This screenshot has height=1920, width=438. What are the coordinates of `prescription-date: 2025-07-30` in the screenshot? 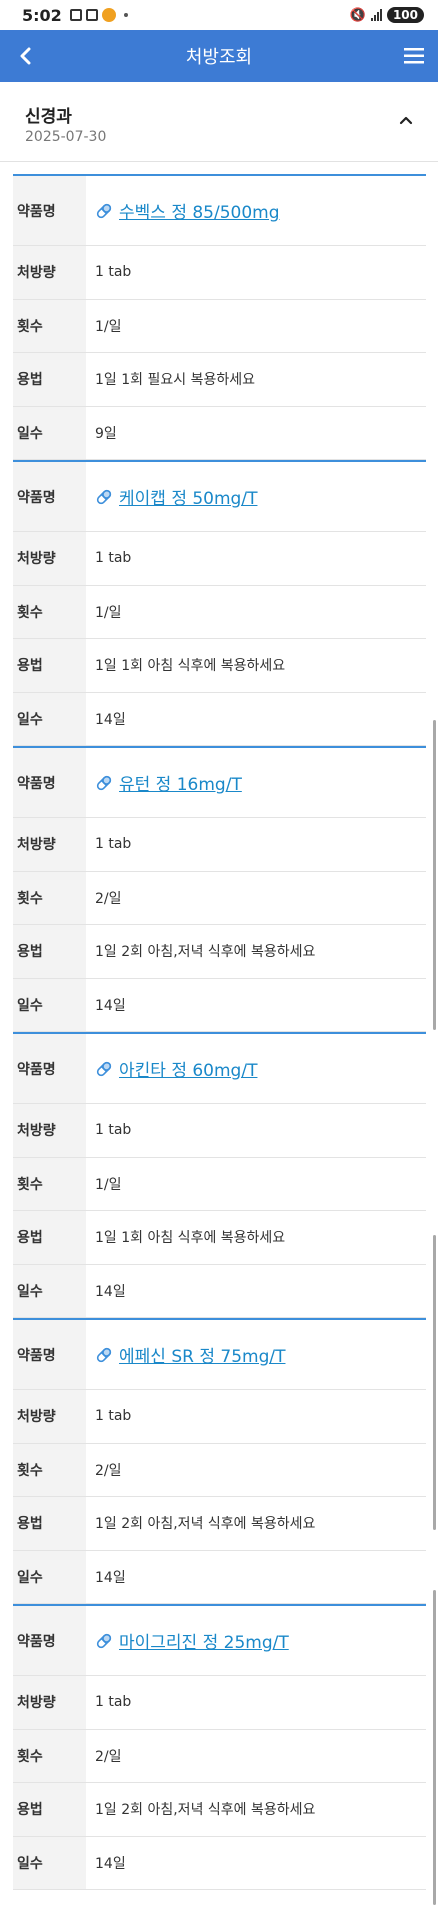 It's located at (66, 137).